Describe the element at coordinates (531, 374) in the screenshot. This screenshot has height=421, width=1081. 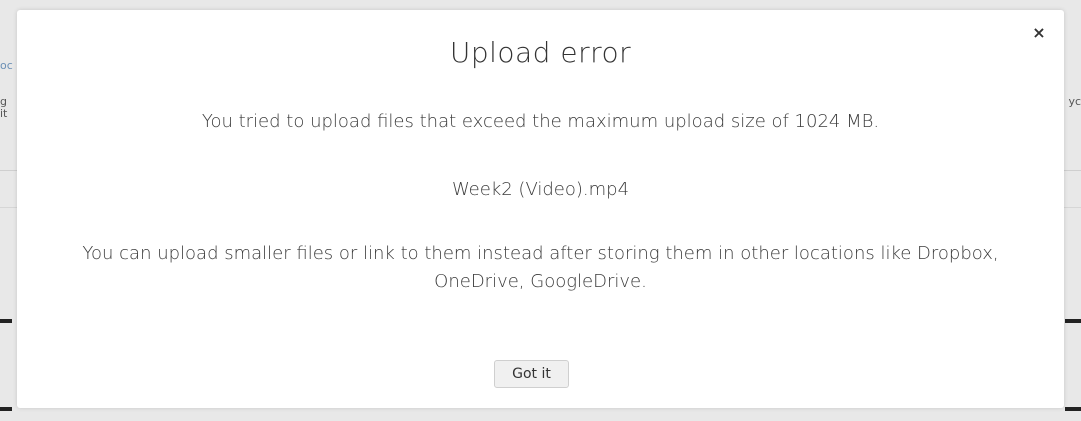
I see `got-it-button: Got it` at that location.